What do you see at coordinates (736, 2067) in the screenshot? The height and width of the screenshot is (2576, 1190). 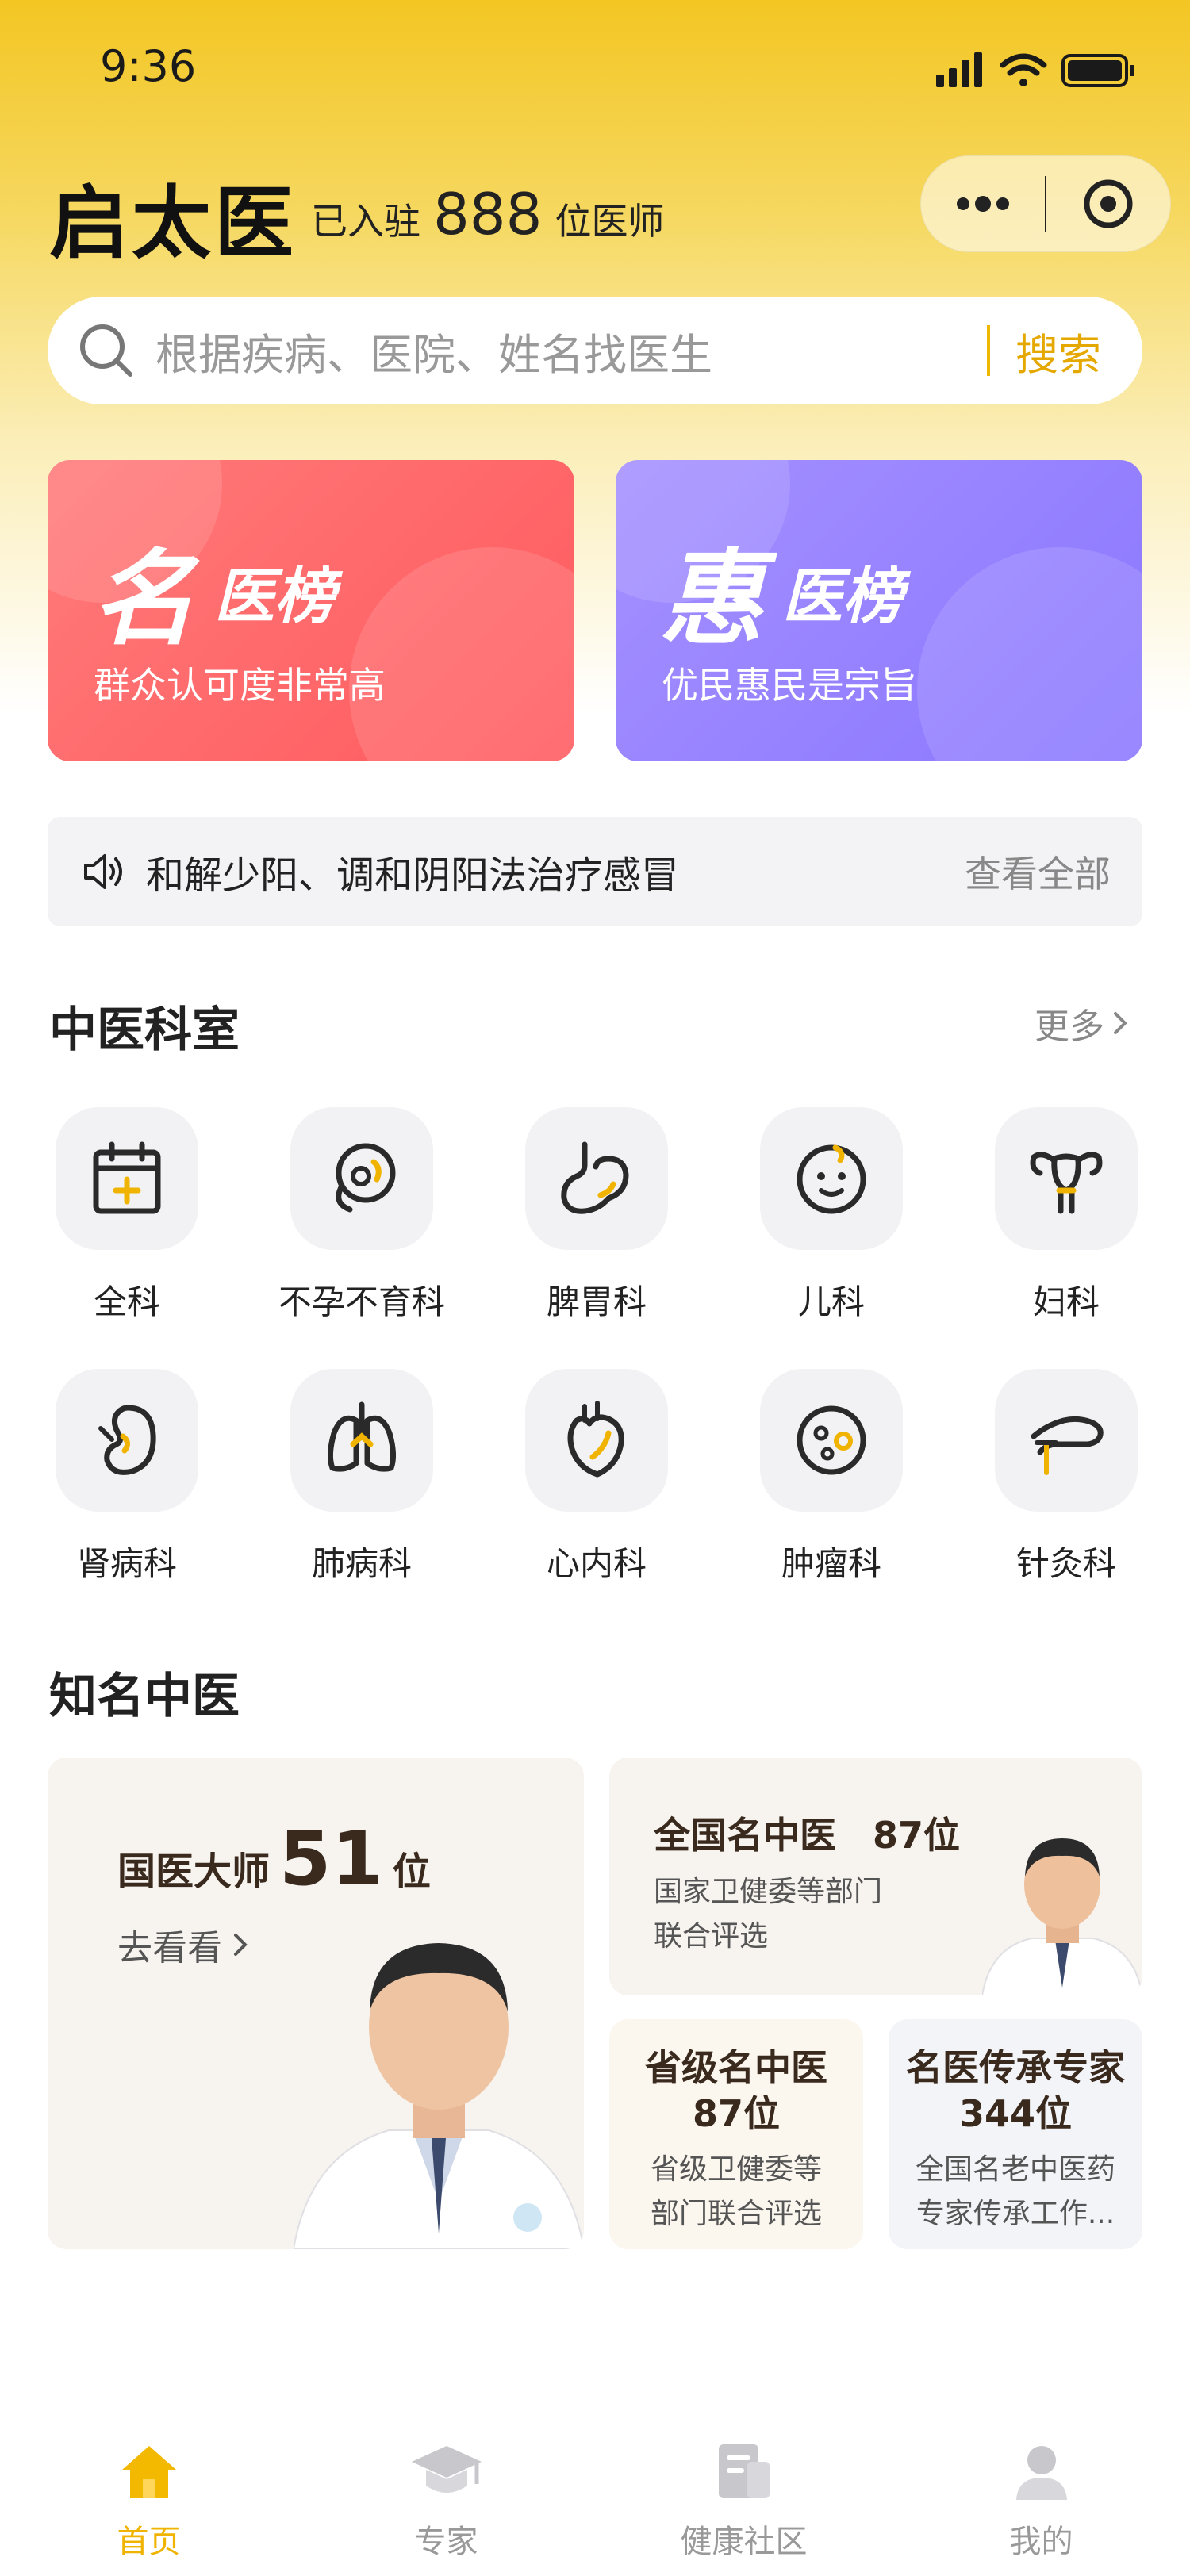 I see `provincial-title: 省级名中医` at bounding box center [736, 2067].